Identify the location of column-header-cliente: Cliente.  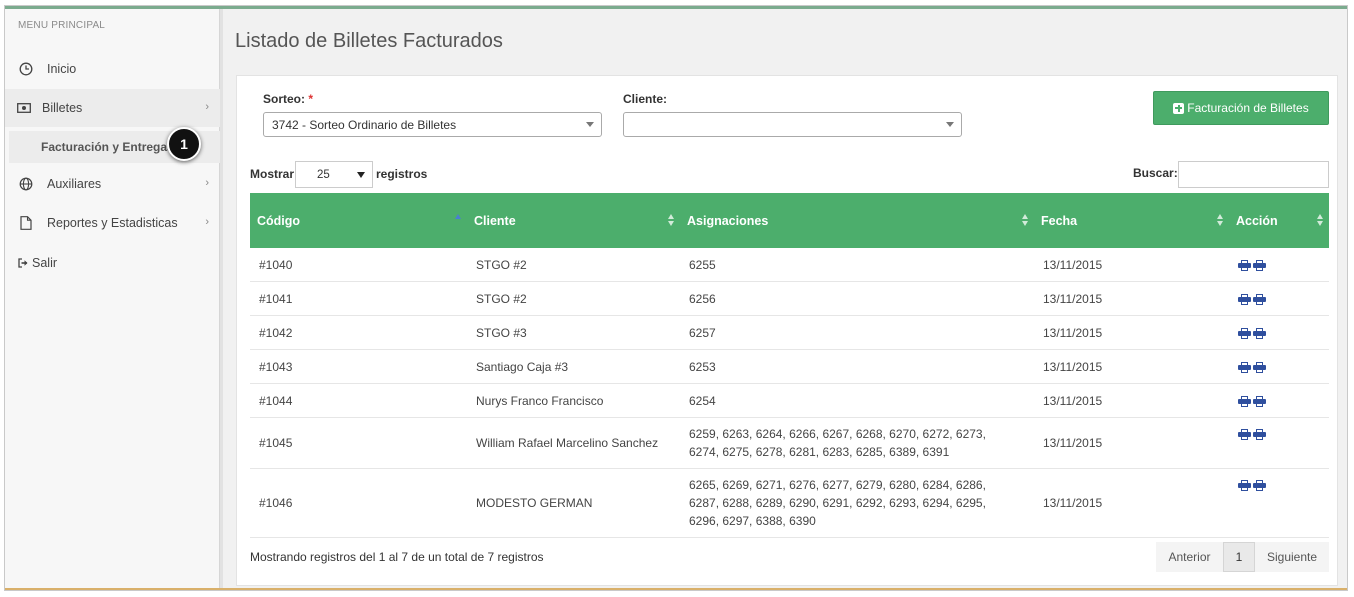
(495, 220).